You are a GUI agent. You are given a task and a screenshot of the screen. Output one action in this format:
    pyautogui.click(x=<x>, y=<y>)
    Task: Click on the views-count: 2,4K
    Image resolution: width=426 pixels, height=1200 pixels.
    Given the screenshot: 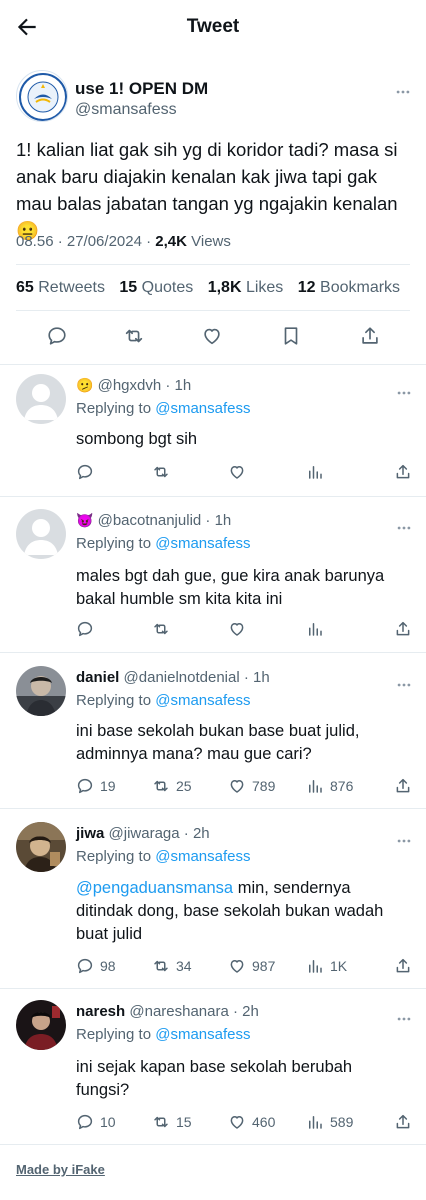 What is the action you would take?
    pyautogui.click(x=171, y=241)
    